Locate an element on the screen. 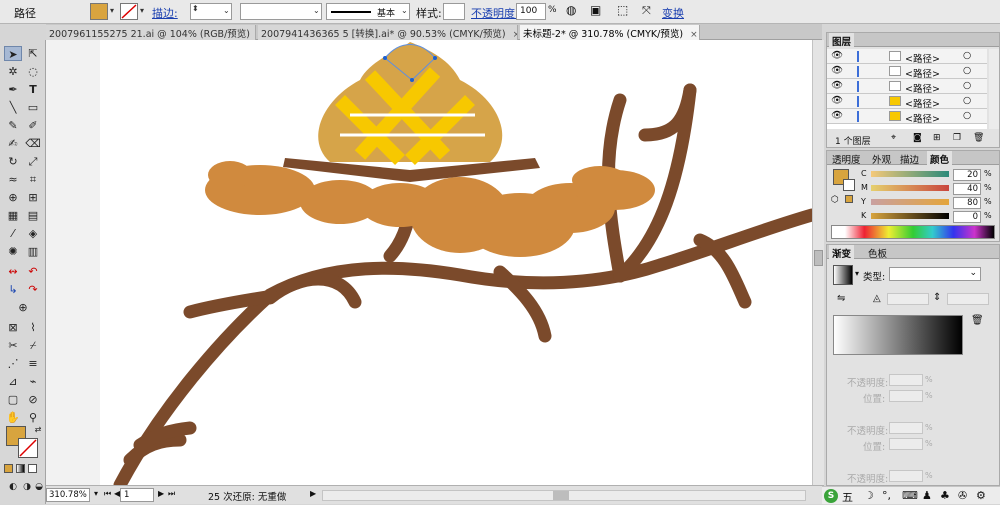 The height and width of the screenshot is (505, 1000). horizontal-scrollbar is located at coordinates (564, 495).